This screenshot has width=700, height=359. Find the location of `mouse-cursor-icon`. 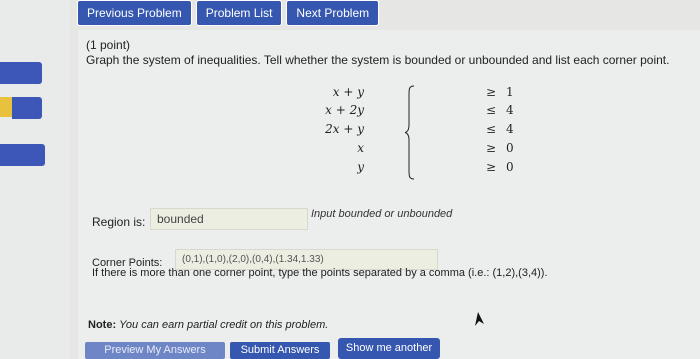

mouse-cursor-icon is located at coordinates (479, 319).